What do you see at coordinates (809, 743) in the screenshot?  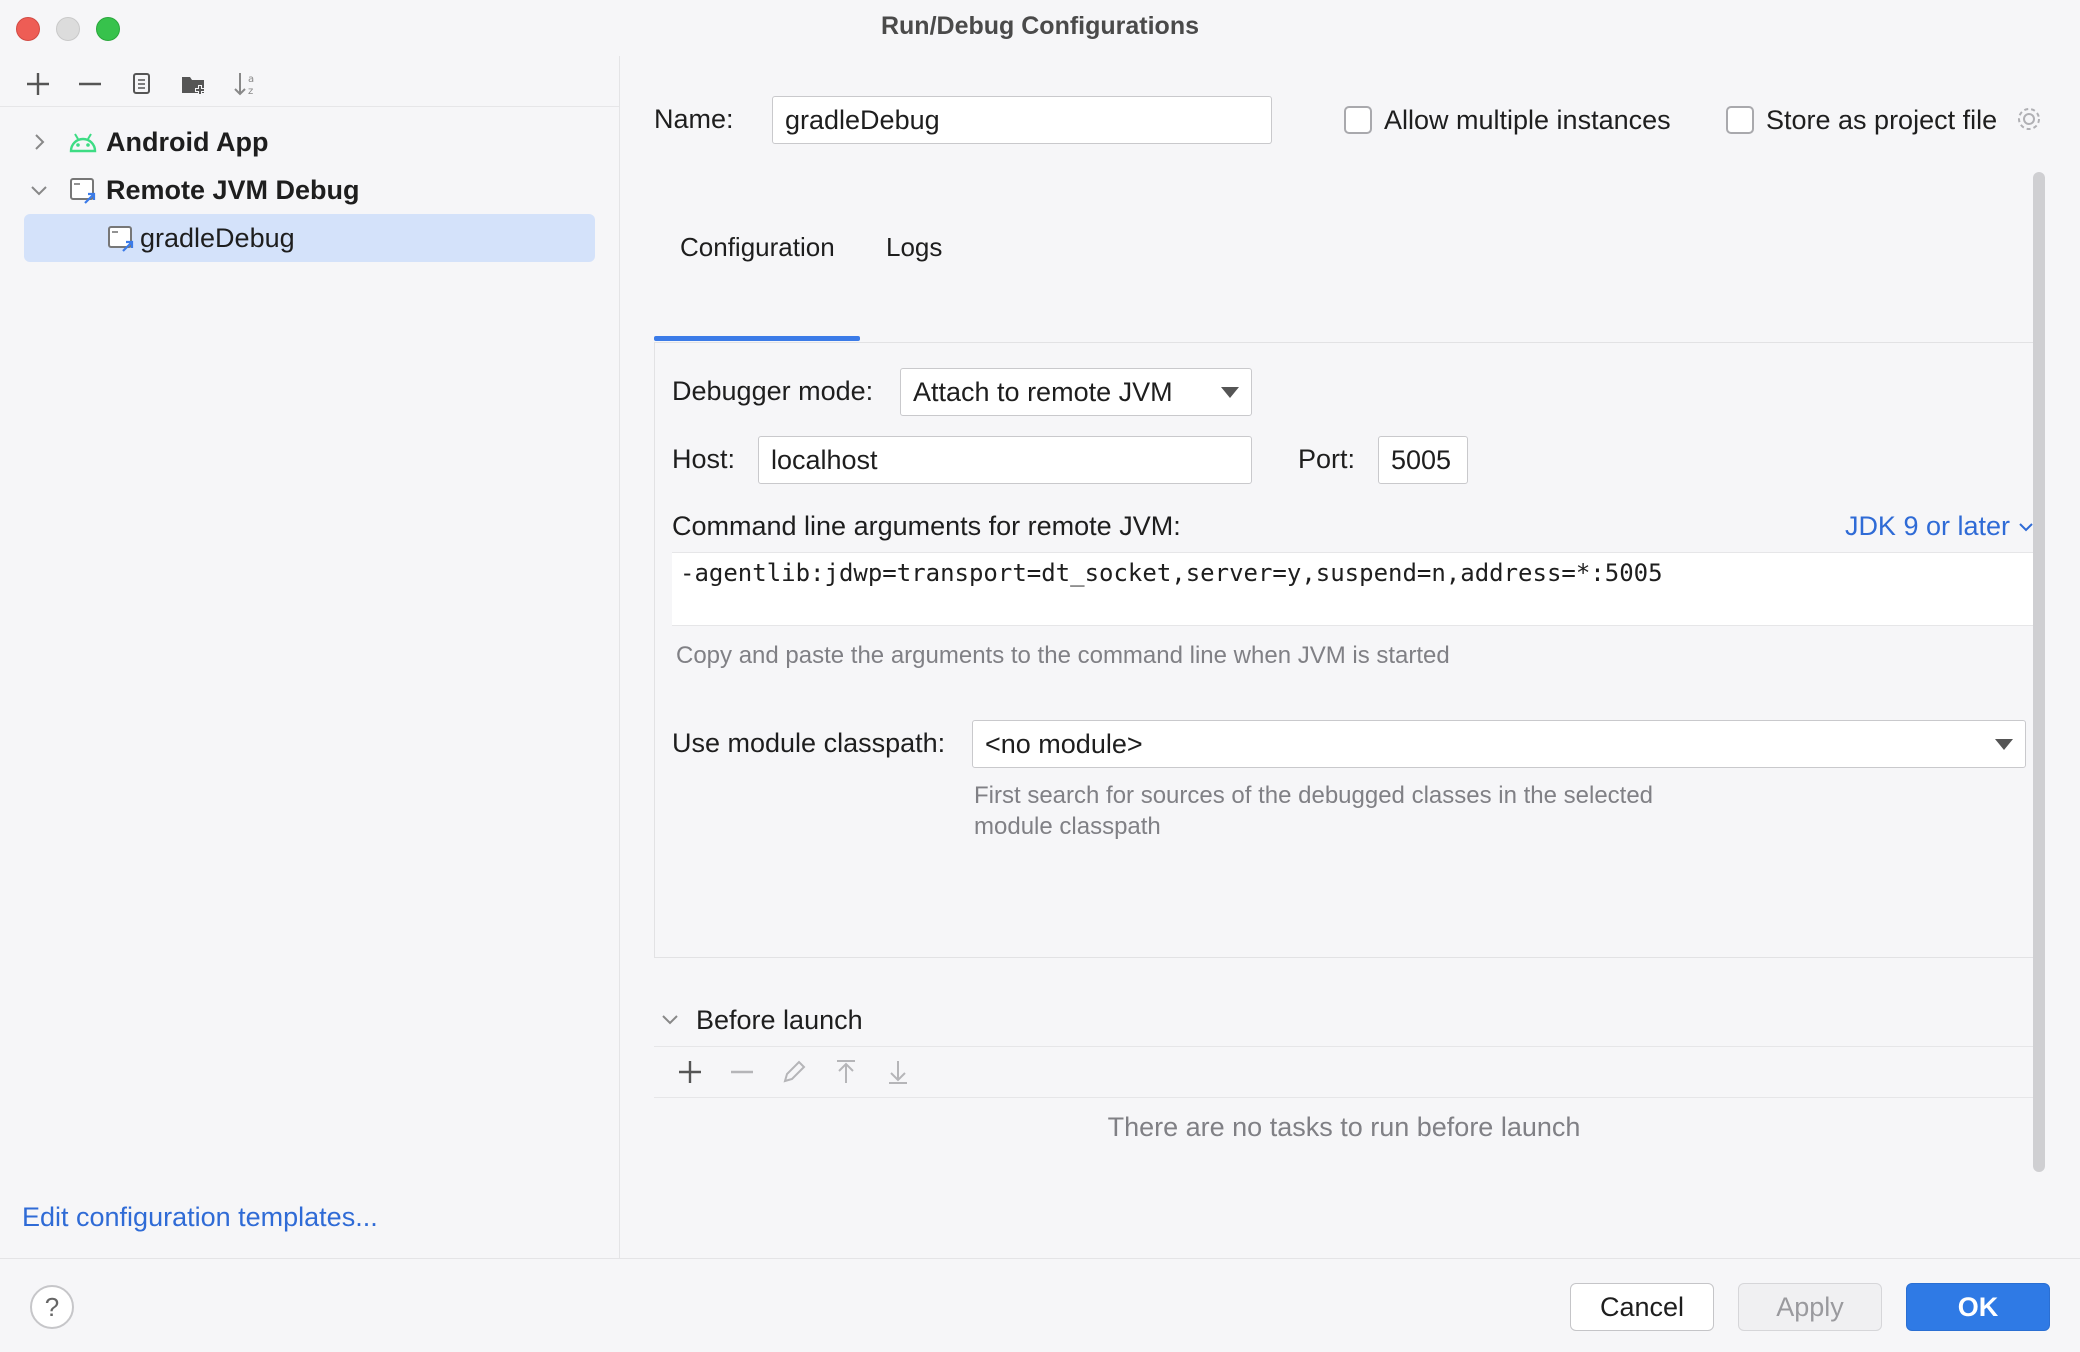 I see `module-classpath-label: Use module classpath:` at bounding box center [809, 743].